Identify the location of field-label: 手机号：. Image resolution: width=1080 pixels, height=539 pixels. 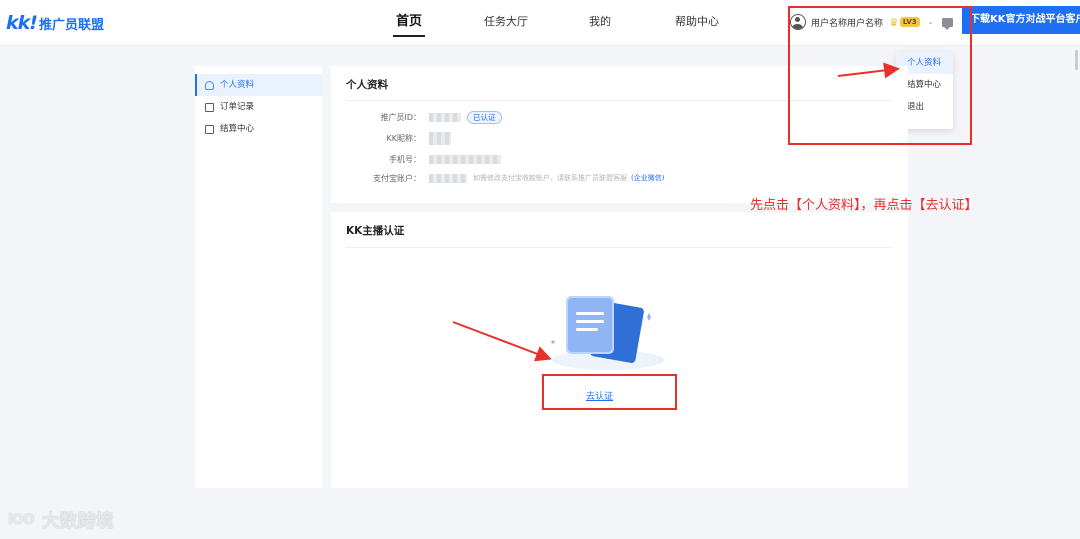
(405, 159).